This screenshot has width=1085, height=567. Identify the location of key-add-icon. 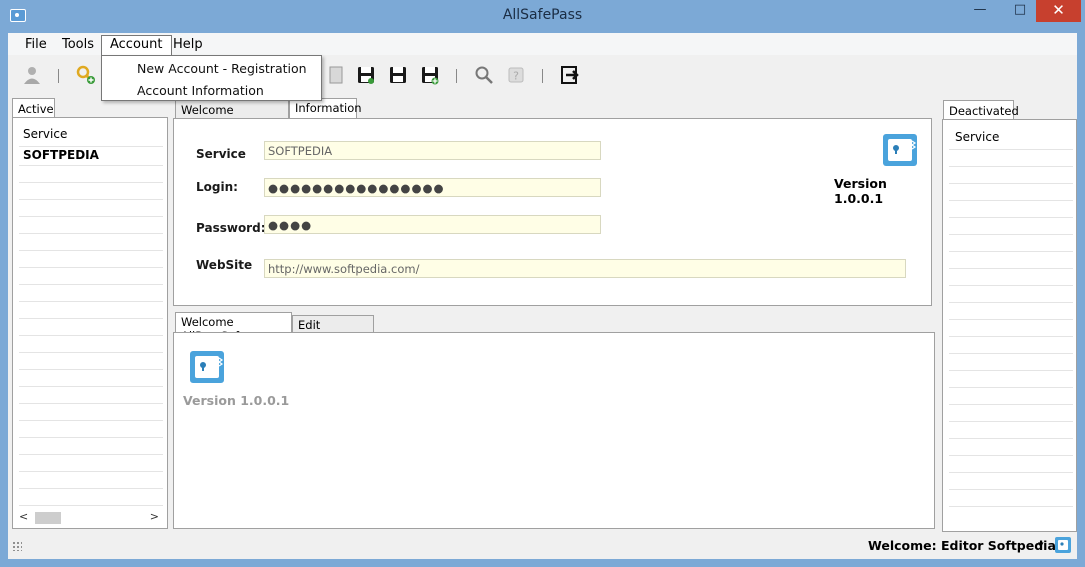
(86, 75).